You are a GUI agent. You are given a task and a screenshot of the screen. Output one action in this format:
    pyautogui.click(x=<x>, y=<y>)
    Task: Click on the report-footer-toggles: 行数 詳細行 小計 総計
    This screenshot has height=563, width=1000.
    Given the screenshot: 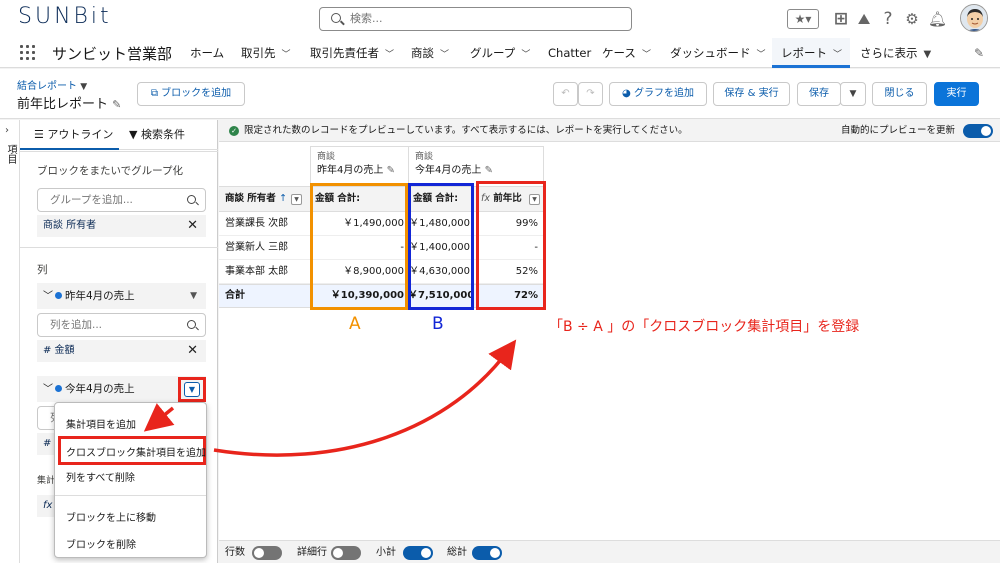 What is the action you would take?
    pyautogui.click(x=609, y=551)
    